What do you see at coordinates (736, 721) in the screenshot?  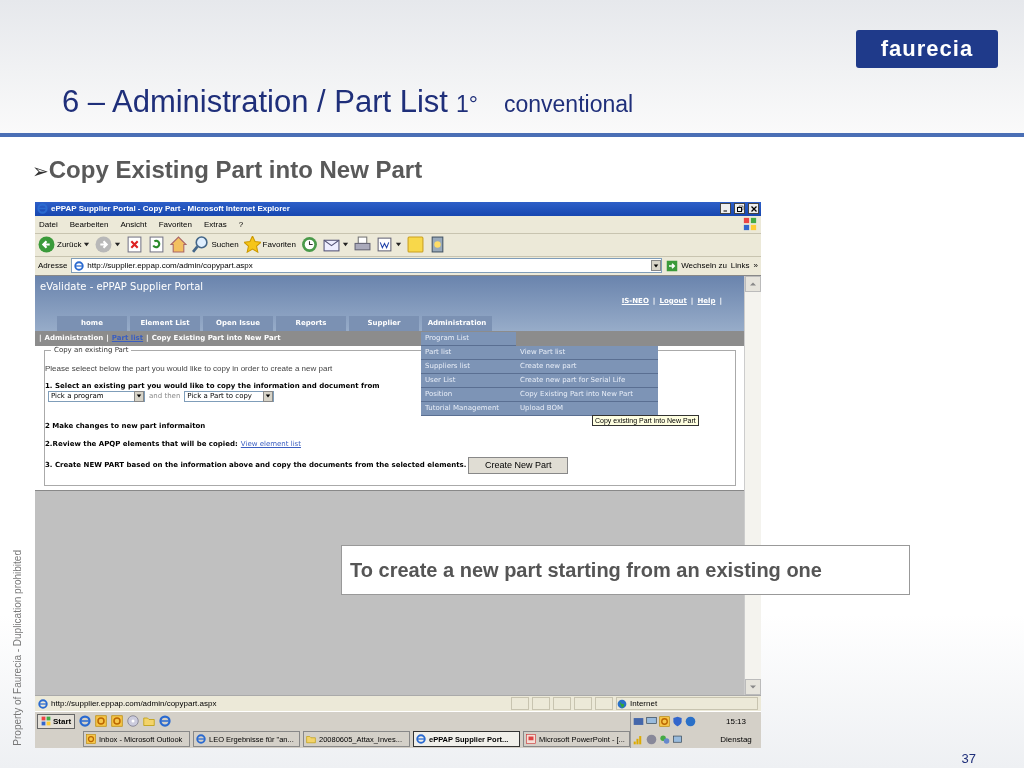 I see `clock-time: 15:13` at bounding box center [736, 721].